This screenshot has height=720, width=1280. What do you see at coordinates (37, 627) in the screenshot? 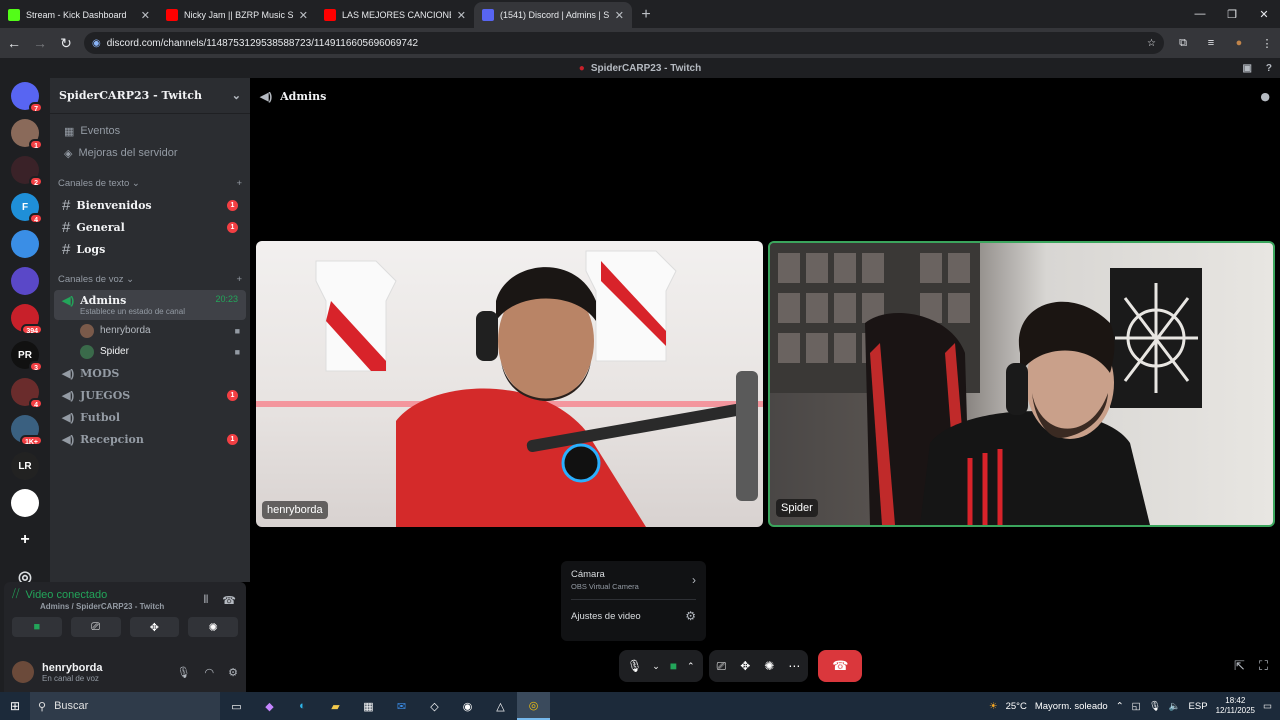
I see `camera-button: ■` at bounding box center [37, 627].